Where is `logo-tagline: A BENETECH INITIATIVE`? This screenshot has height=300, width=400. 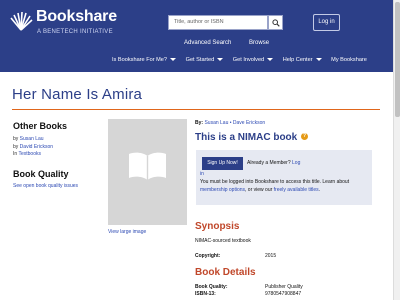 logo-tagline: A BENETECH INITIATIVE is located at coordinates (75, 32).